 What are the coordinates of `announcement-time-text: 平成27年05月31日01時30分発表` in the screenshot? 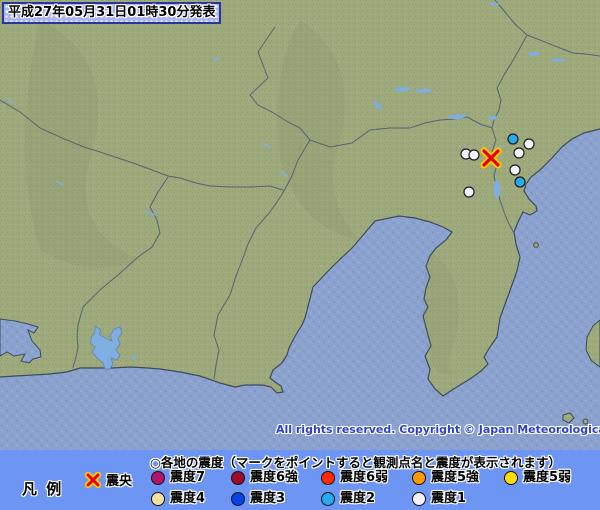 It's located at (112, 12).